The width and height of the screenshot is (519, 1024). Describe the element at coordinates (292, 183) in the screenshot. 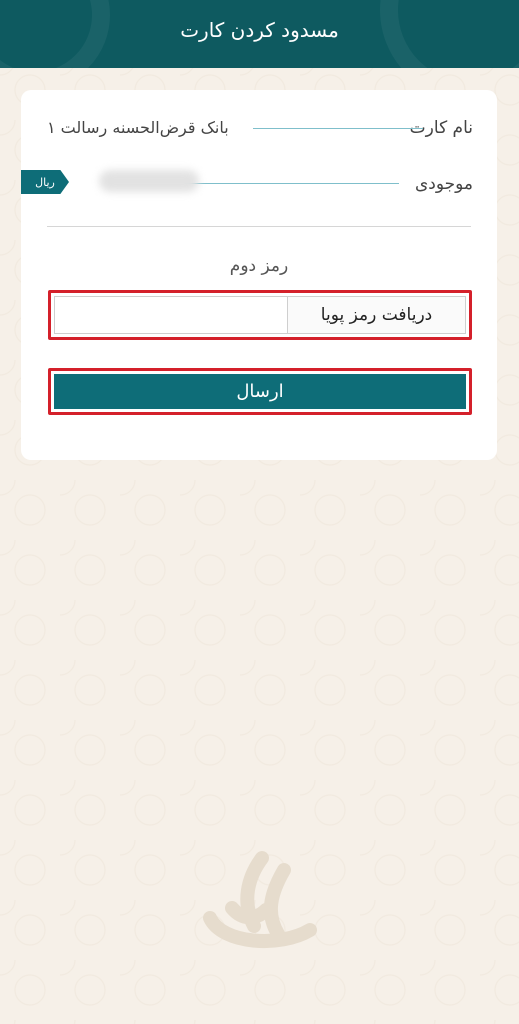

I see `balance-leader-line` at that location.